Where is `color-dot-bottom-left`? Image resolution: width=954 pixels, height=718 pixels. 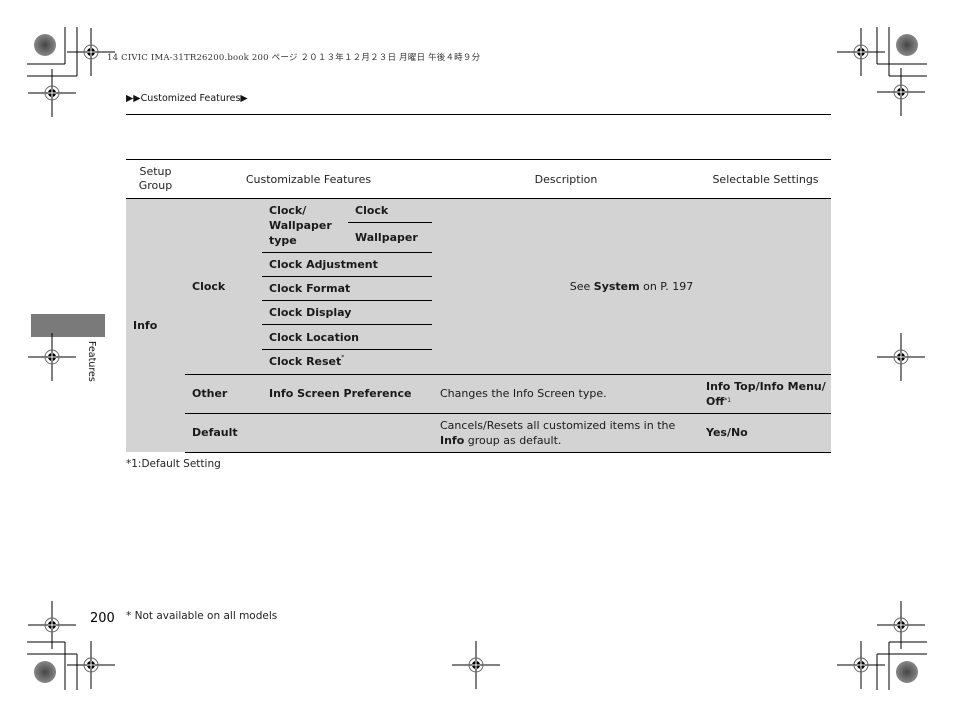 color-dot-bottom-left is located at coordinates (45, 672).